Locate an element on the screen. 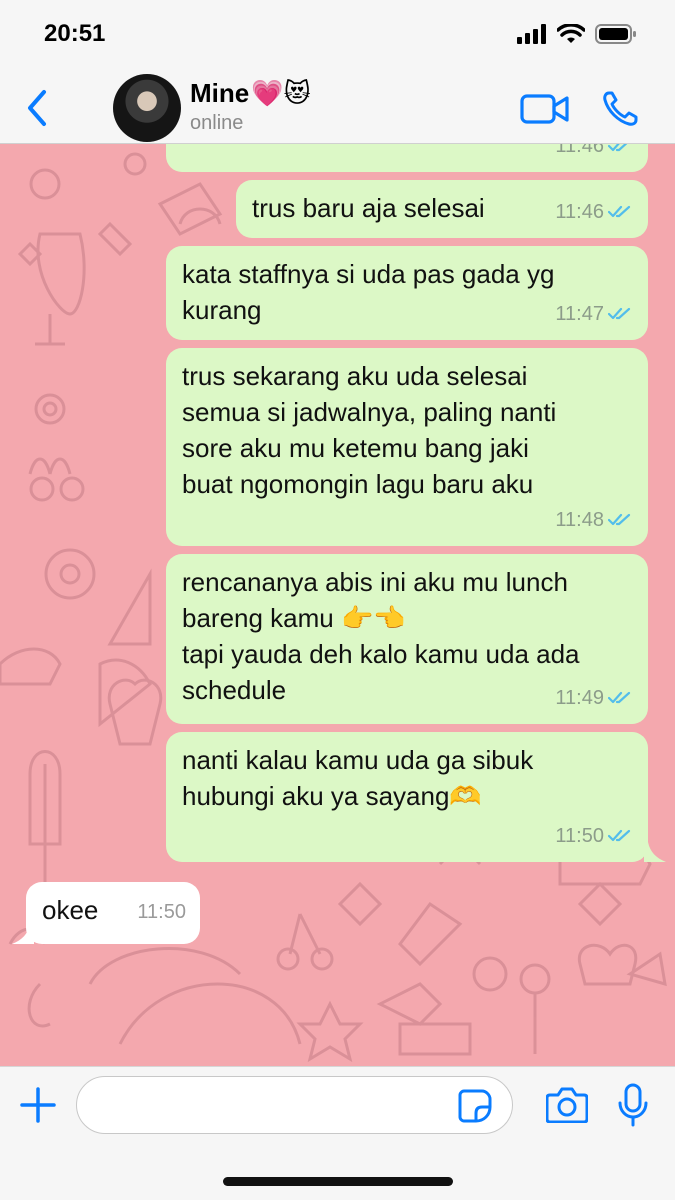 The image size is (675, 1200). message-time: 11:47 is located at coordinates (579, 314).